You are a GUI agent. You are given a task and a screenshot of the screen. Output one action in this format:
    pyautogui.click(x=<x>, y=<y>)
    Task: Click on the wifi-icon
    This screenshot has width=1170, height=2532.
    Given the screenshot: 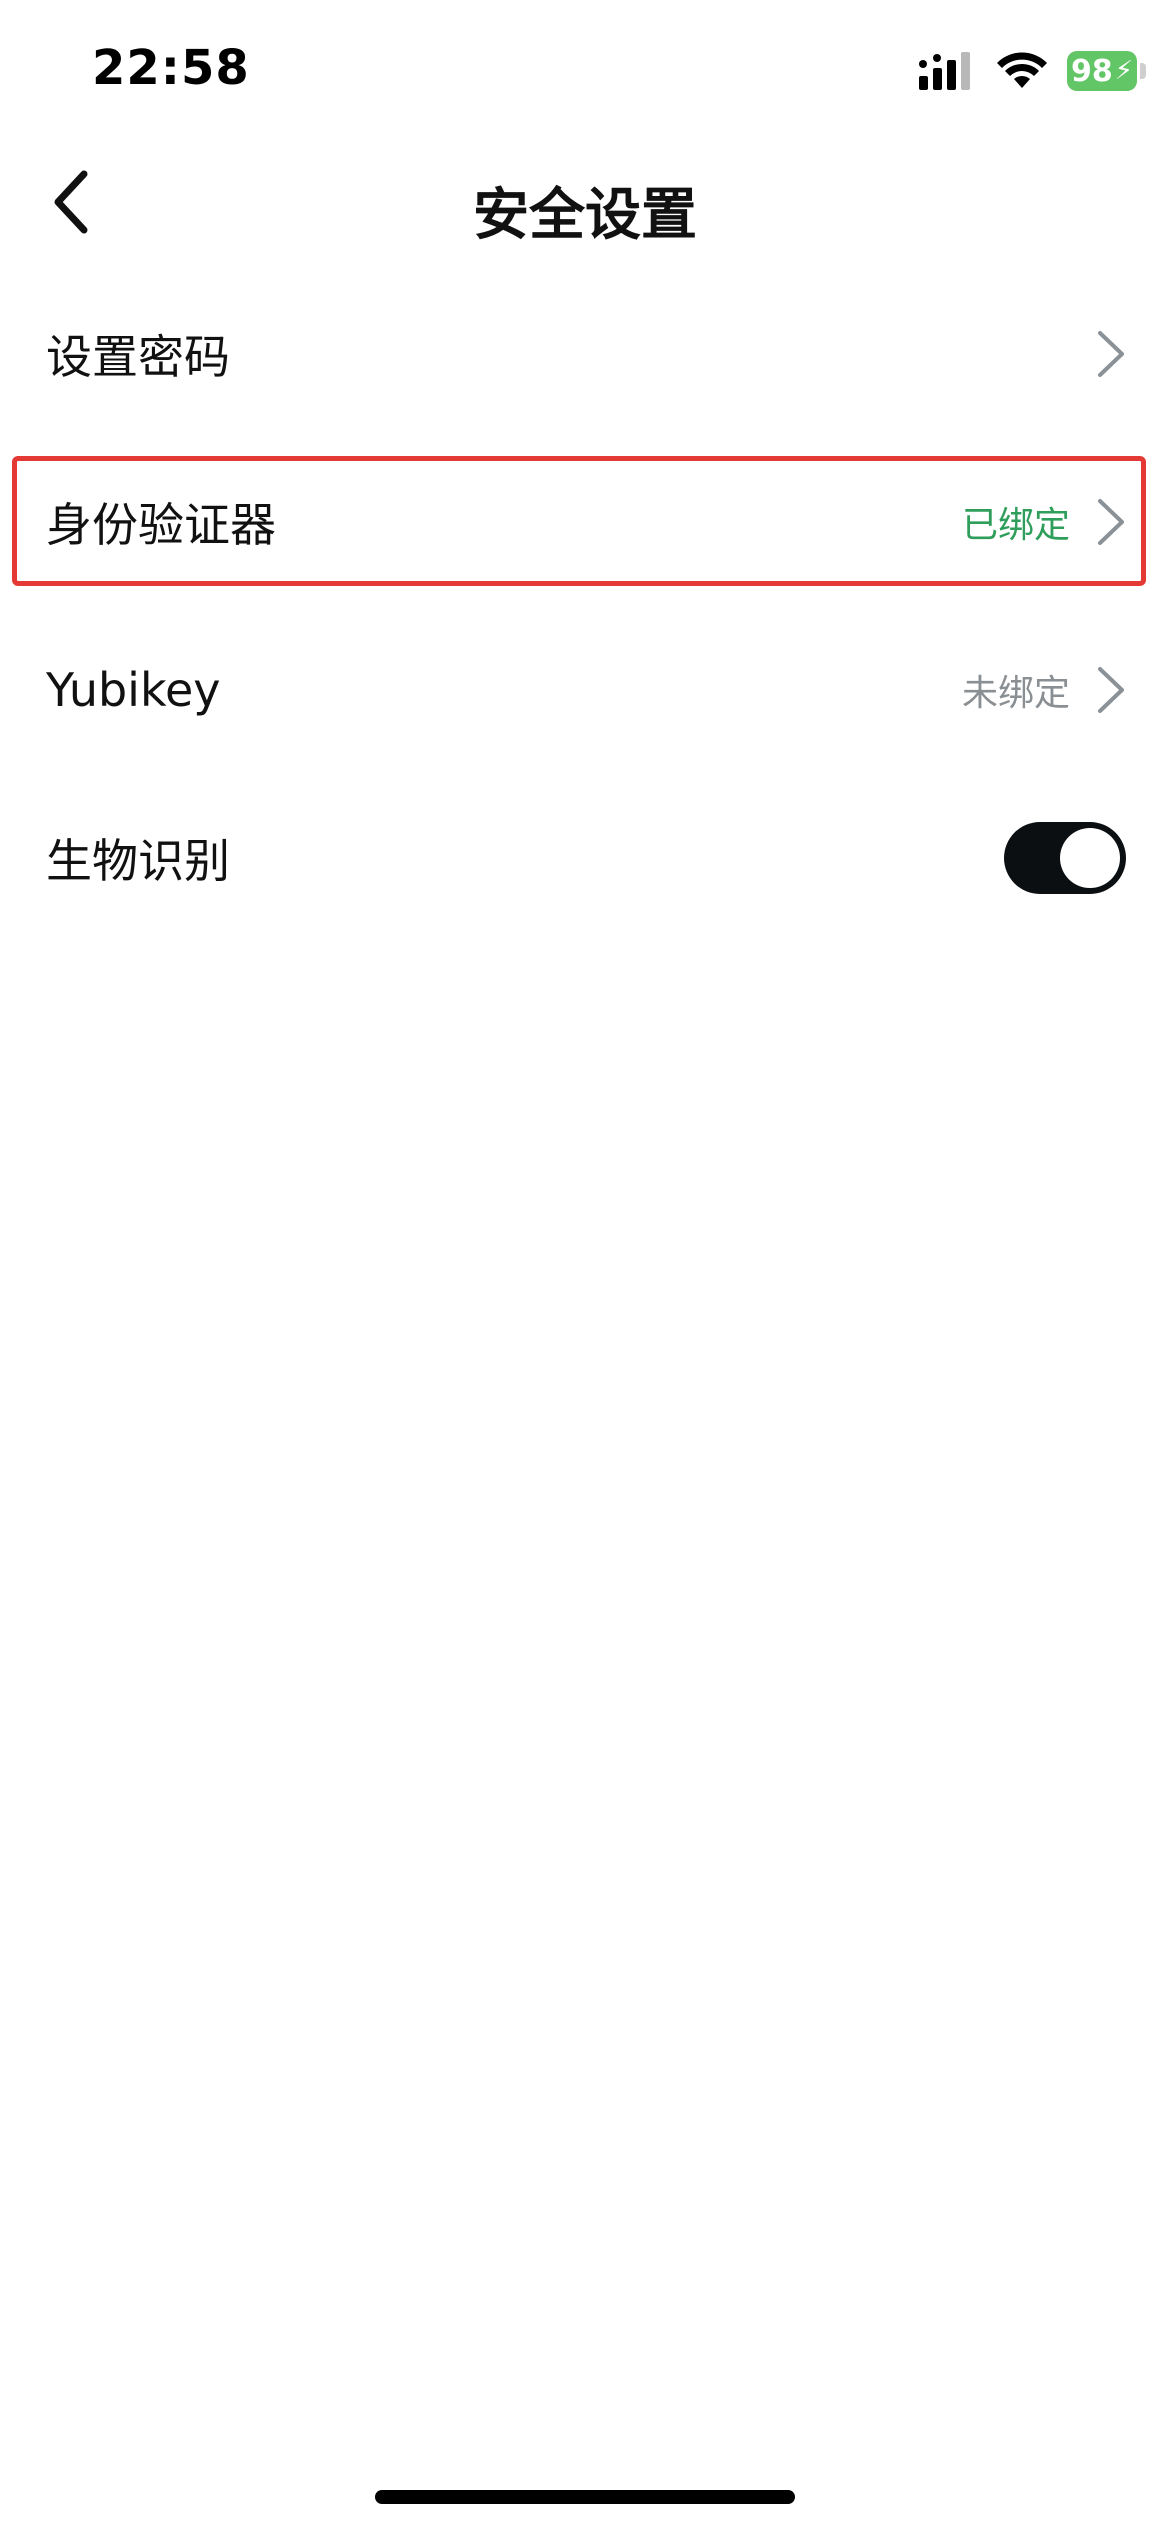 What is the action you would take?
    pyautogui.click(x=1022, y=70)
    